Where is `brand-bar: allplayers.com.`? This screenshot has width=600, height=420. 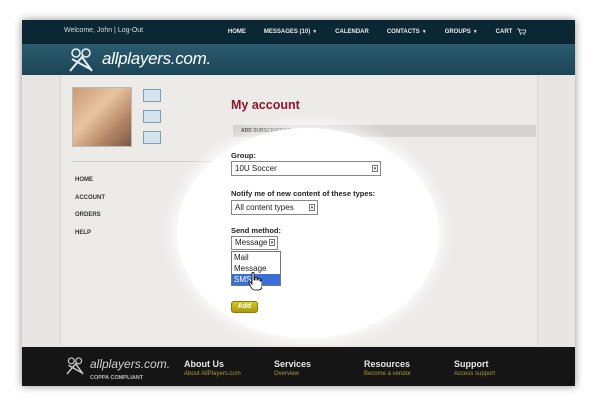 brand-bar: allplayers.com. is located at coordinates (298, 59).